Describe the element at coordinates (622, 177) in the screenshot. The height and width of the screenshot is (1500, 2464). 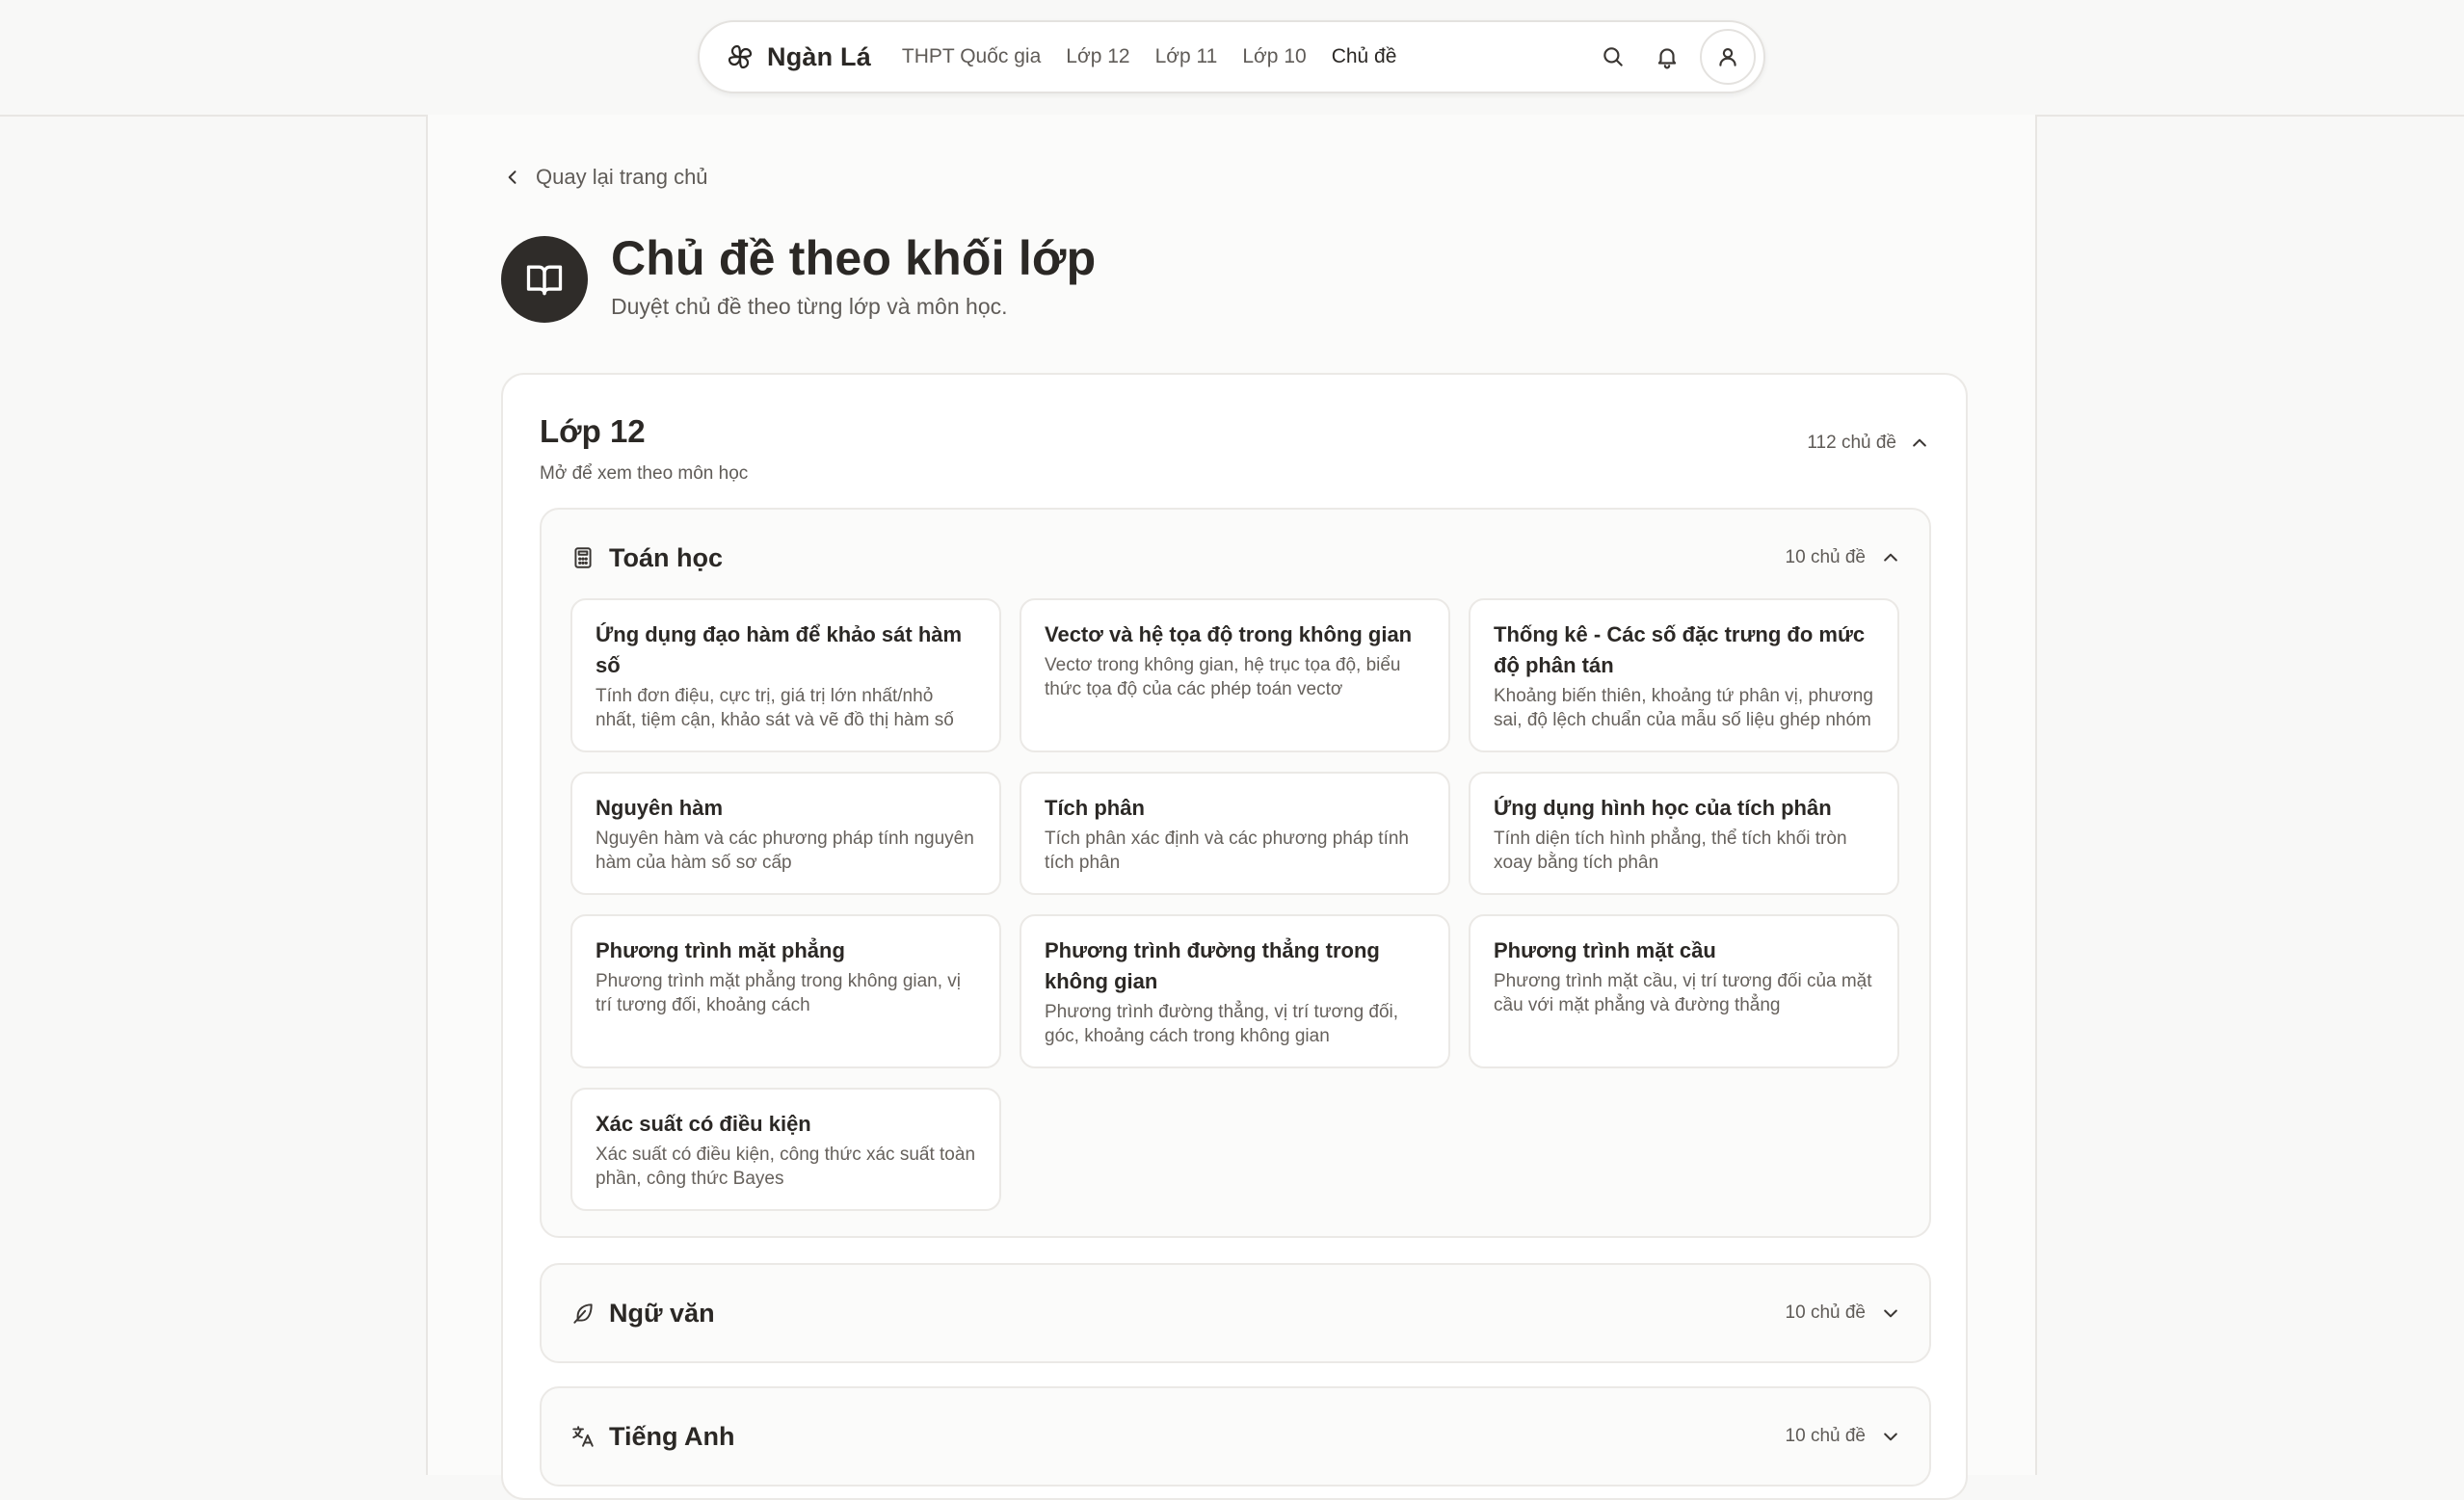
I see `back-link-label: Quay lại trang chủ` at that location.